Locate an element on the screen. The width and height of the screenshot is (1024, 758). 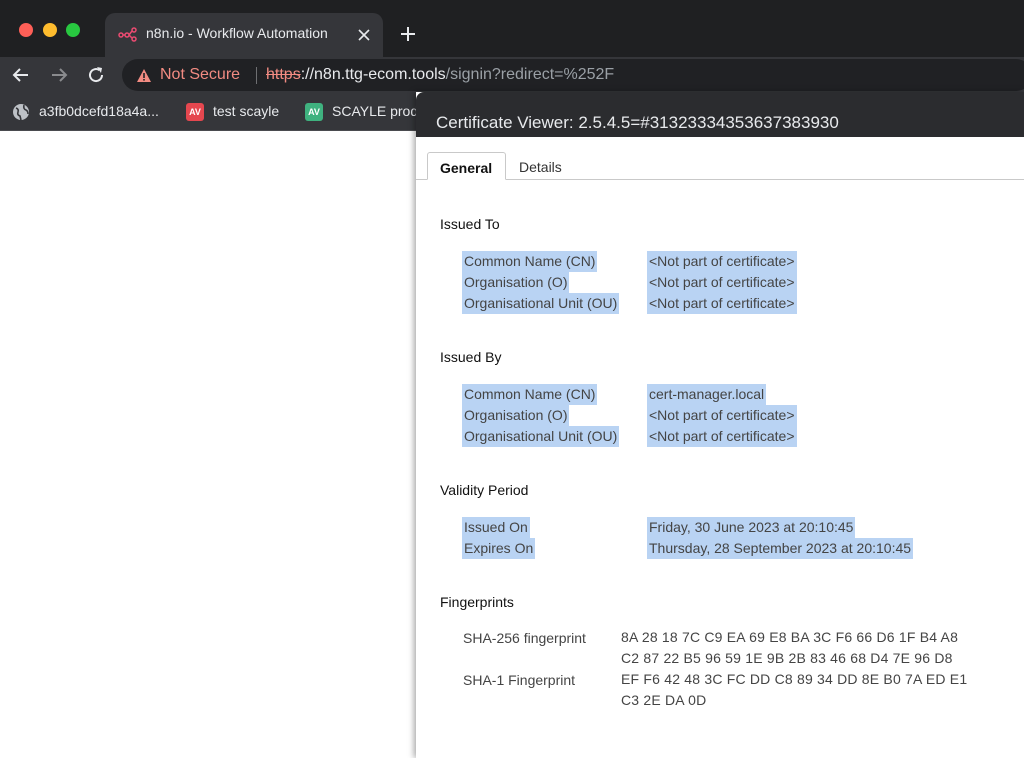
new-tab-icon is located at coordinates (408, 34).